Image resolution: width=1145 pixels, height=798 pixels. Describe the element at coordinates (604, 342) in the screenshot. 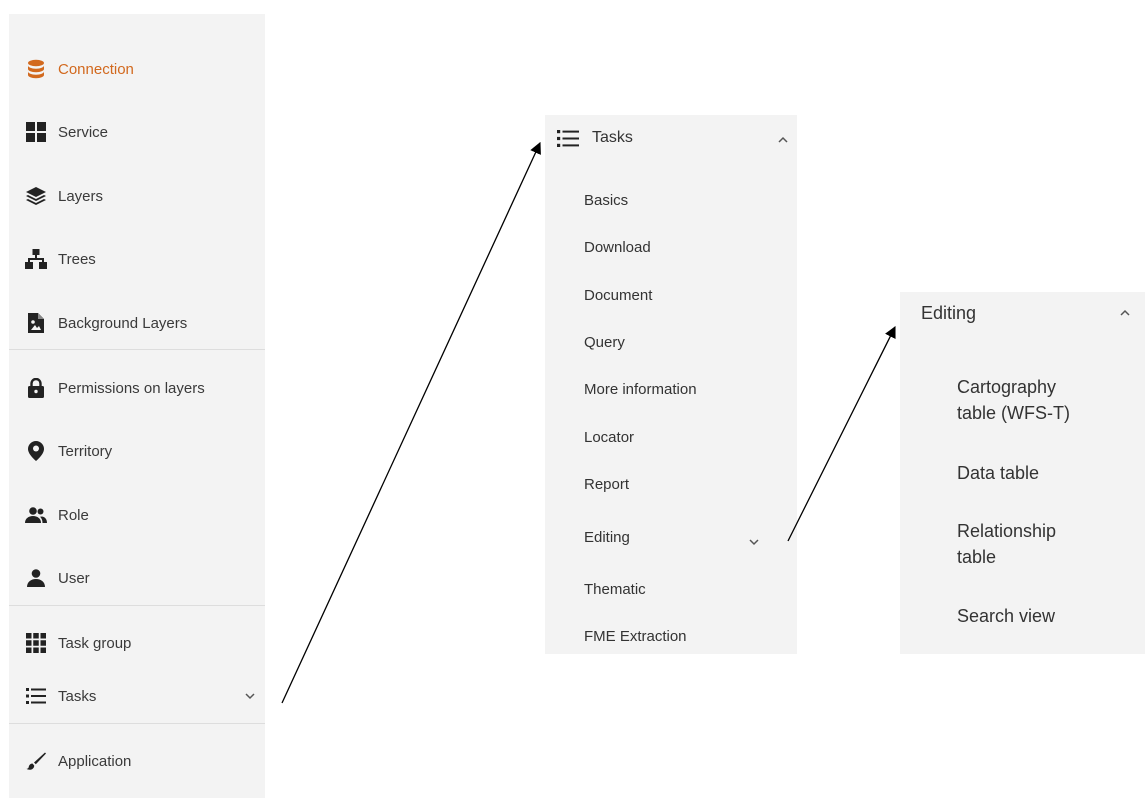

I see `task-item-query: Query` at that location.